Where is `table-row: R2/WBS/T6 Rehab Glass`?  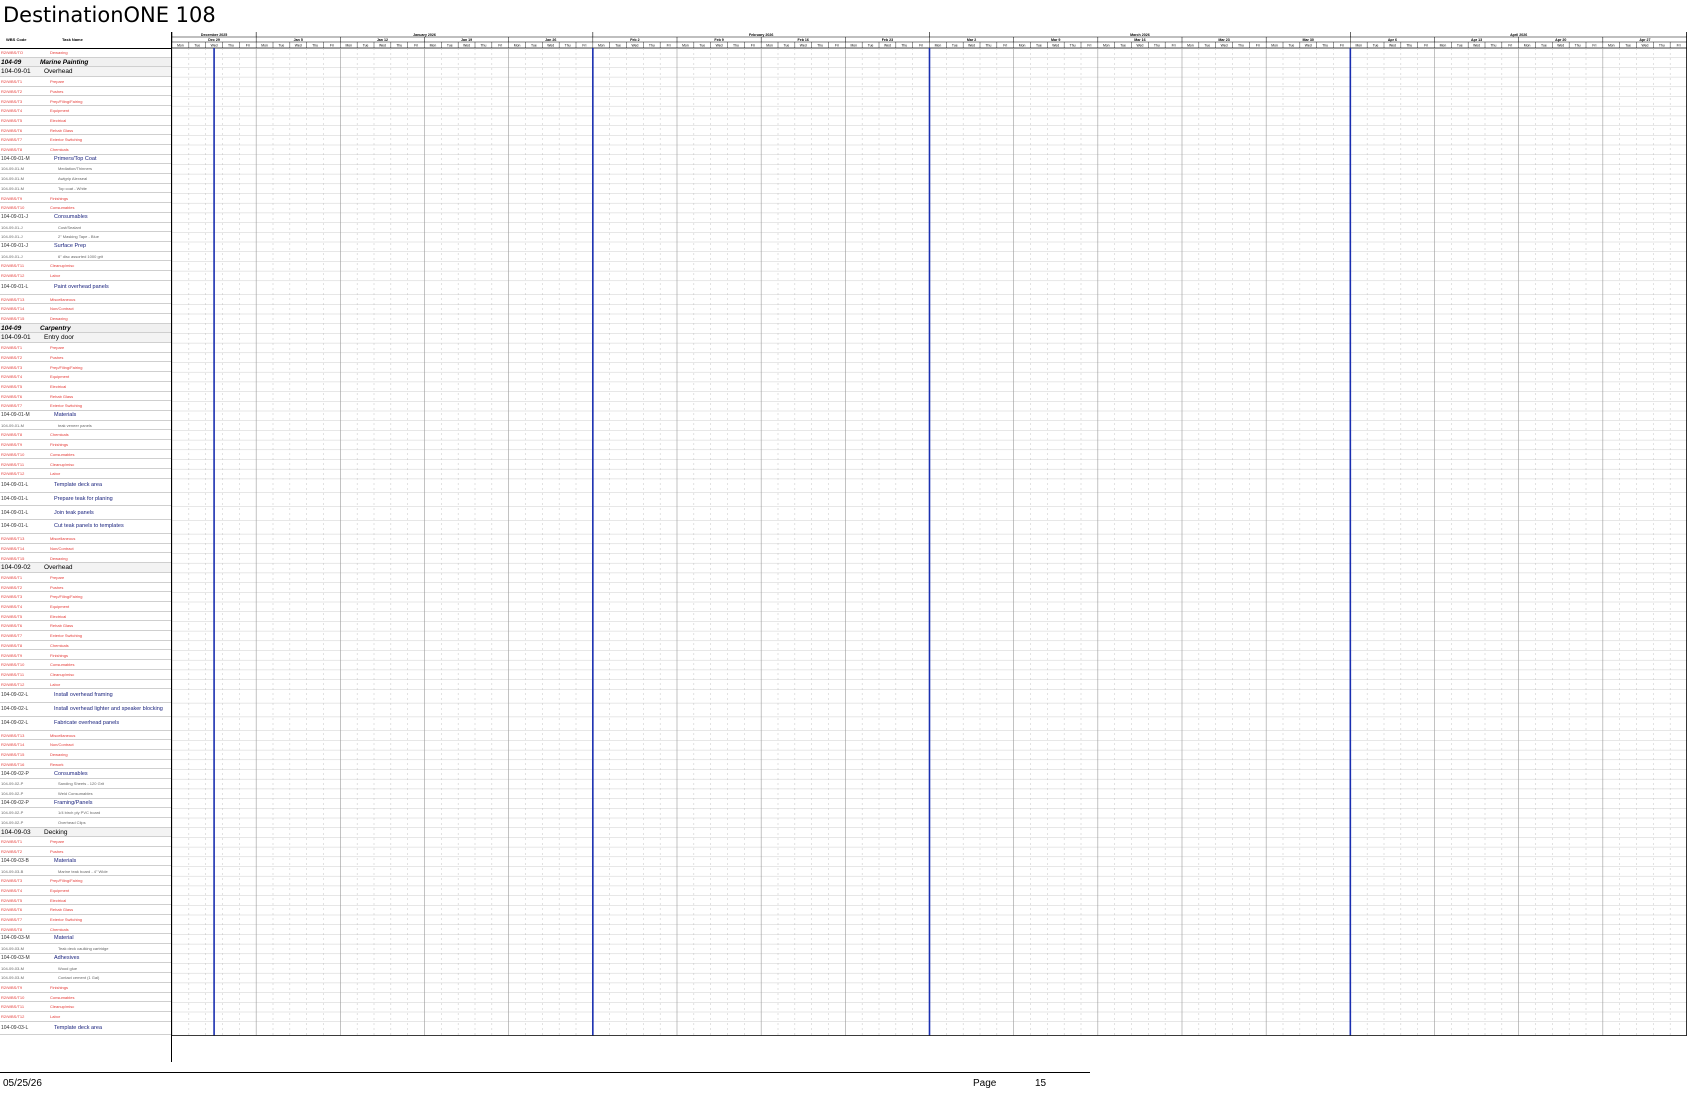
table-row: R2/WBS/T6 Rehab Glass is located at coordinates (85, 626).